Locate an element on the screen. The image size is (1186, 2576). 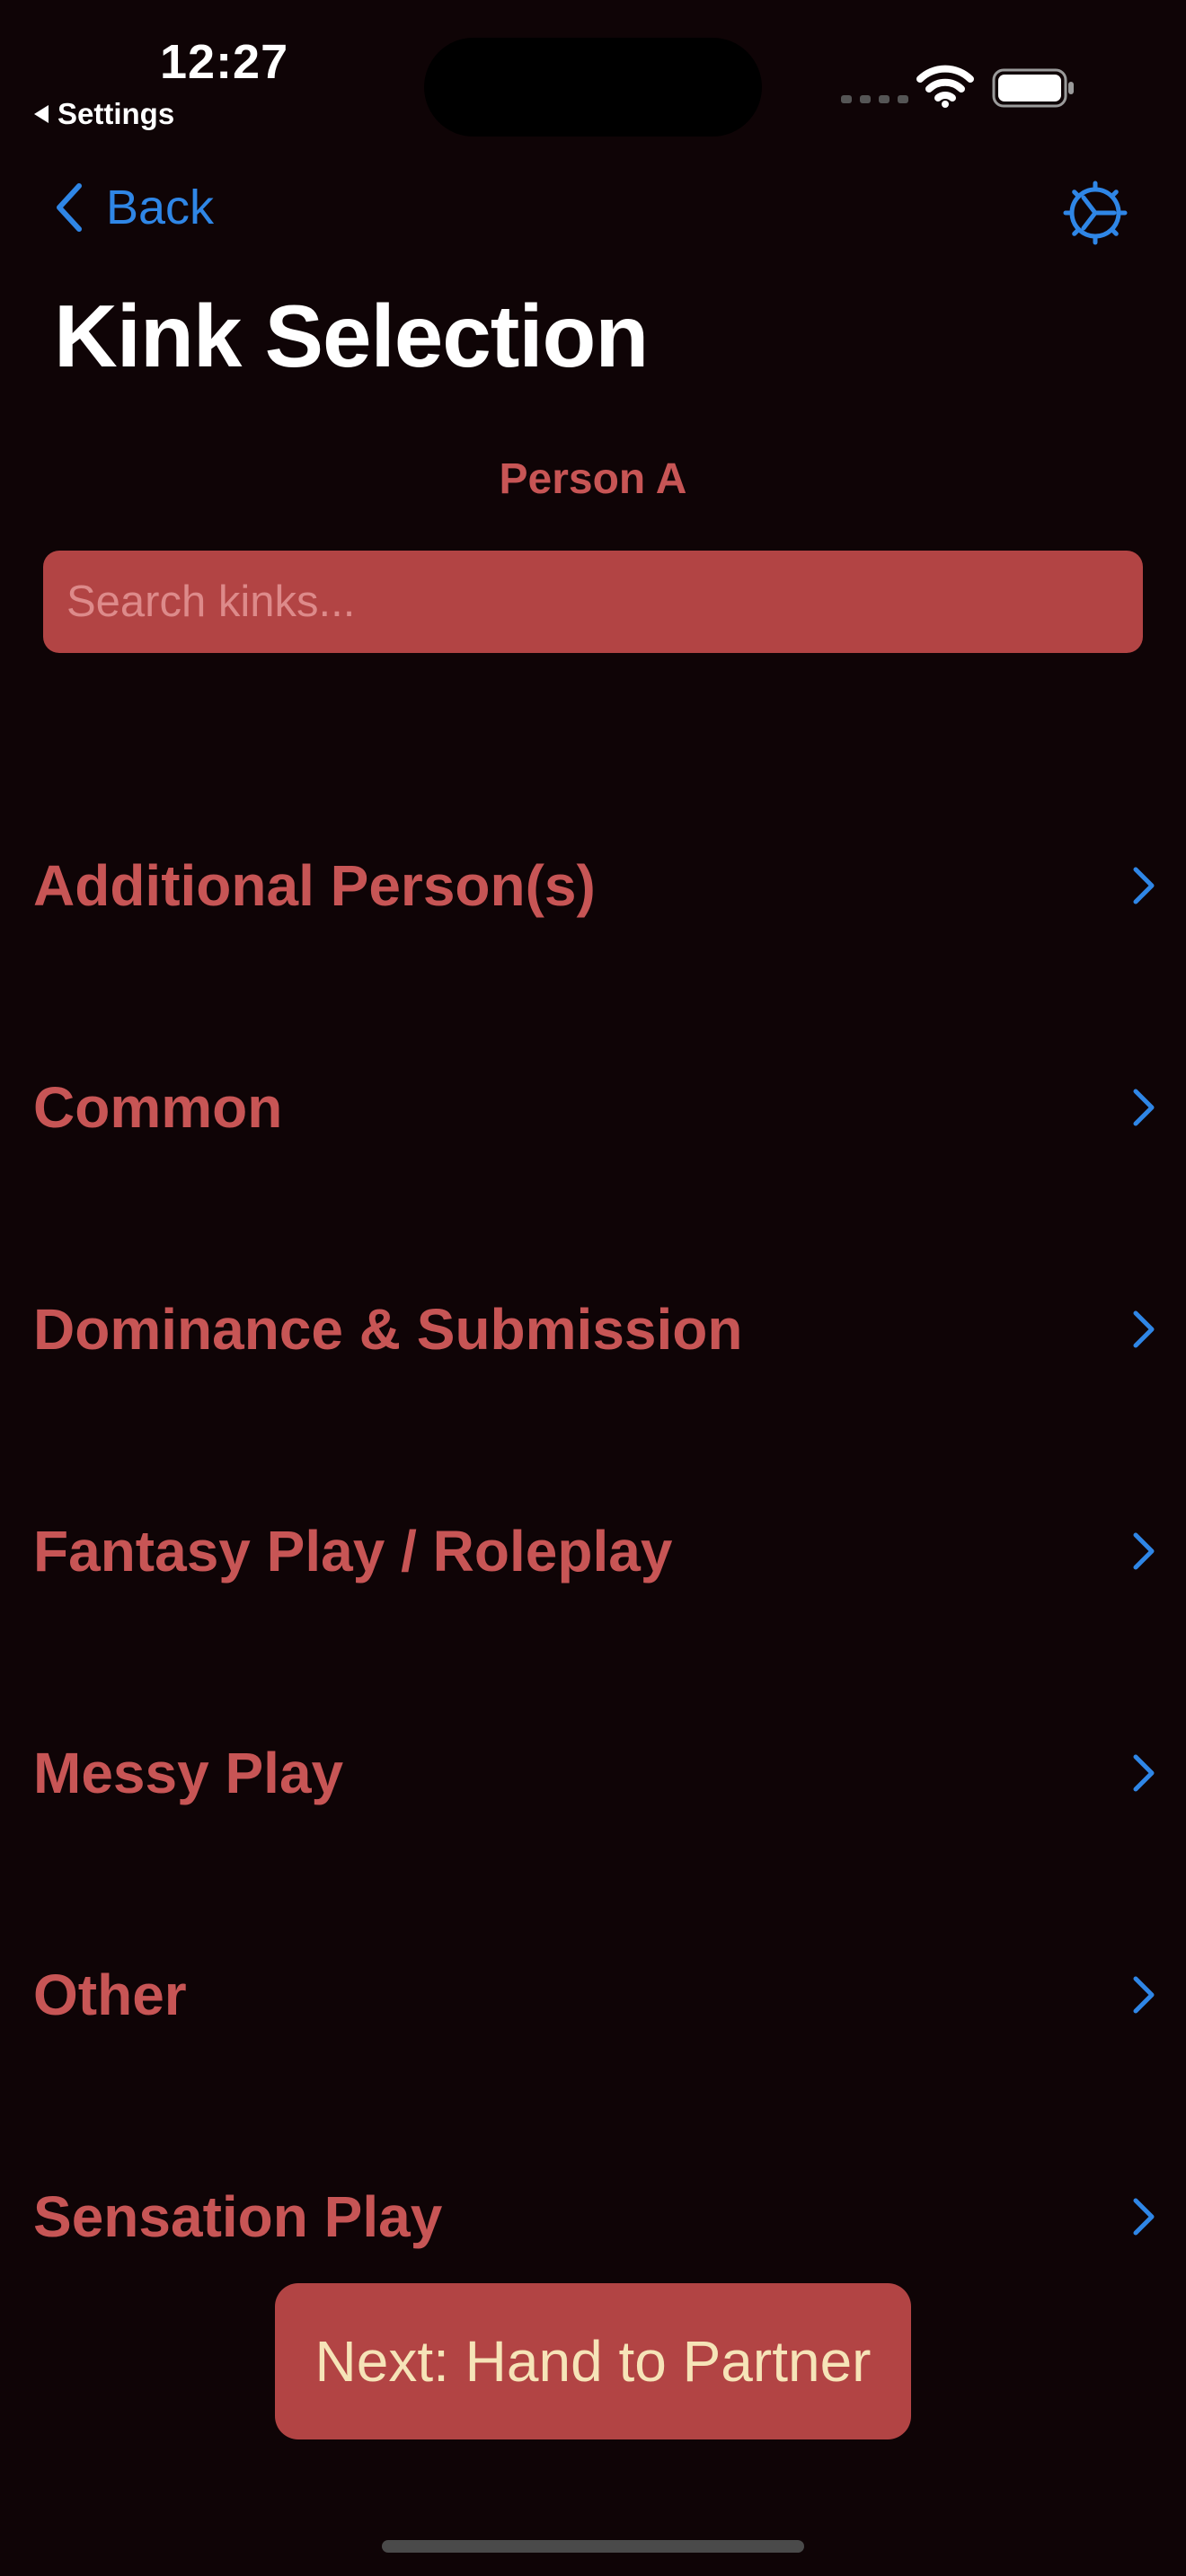
category-label: Messy Play is located at coordinates (188, 1772).